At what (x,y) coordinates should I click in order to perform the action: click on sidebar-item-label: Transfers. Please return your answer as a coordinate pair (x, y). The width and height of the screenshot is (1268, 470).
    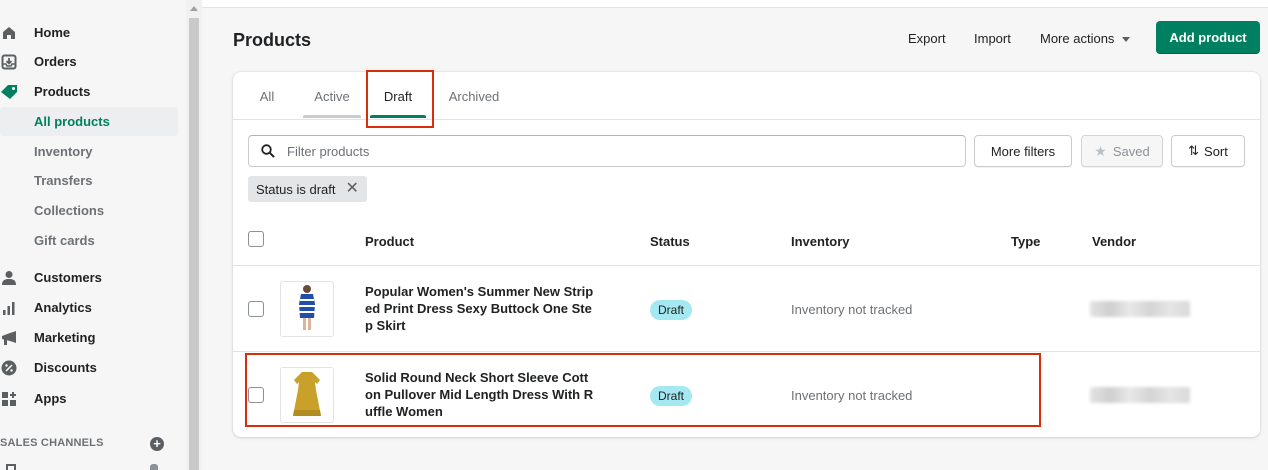
    Looking at the image, I should click on (63, 180).